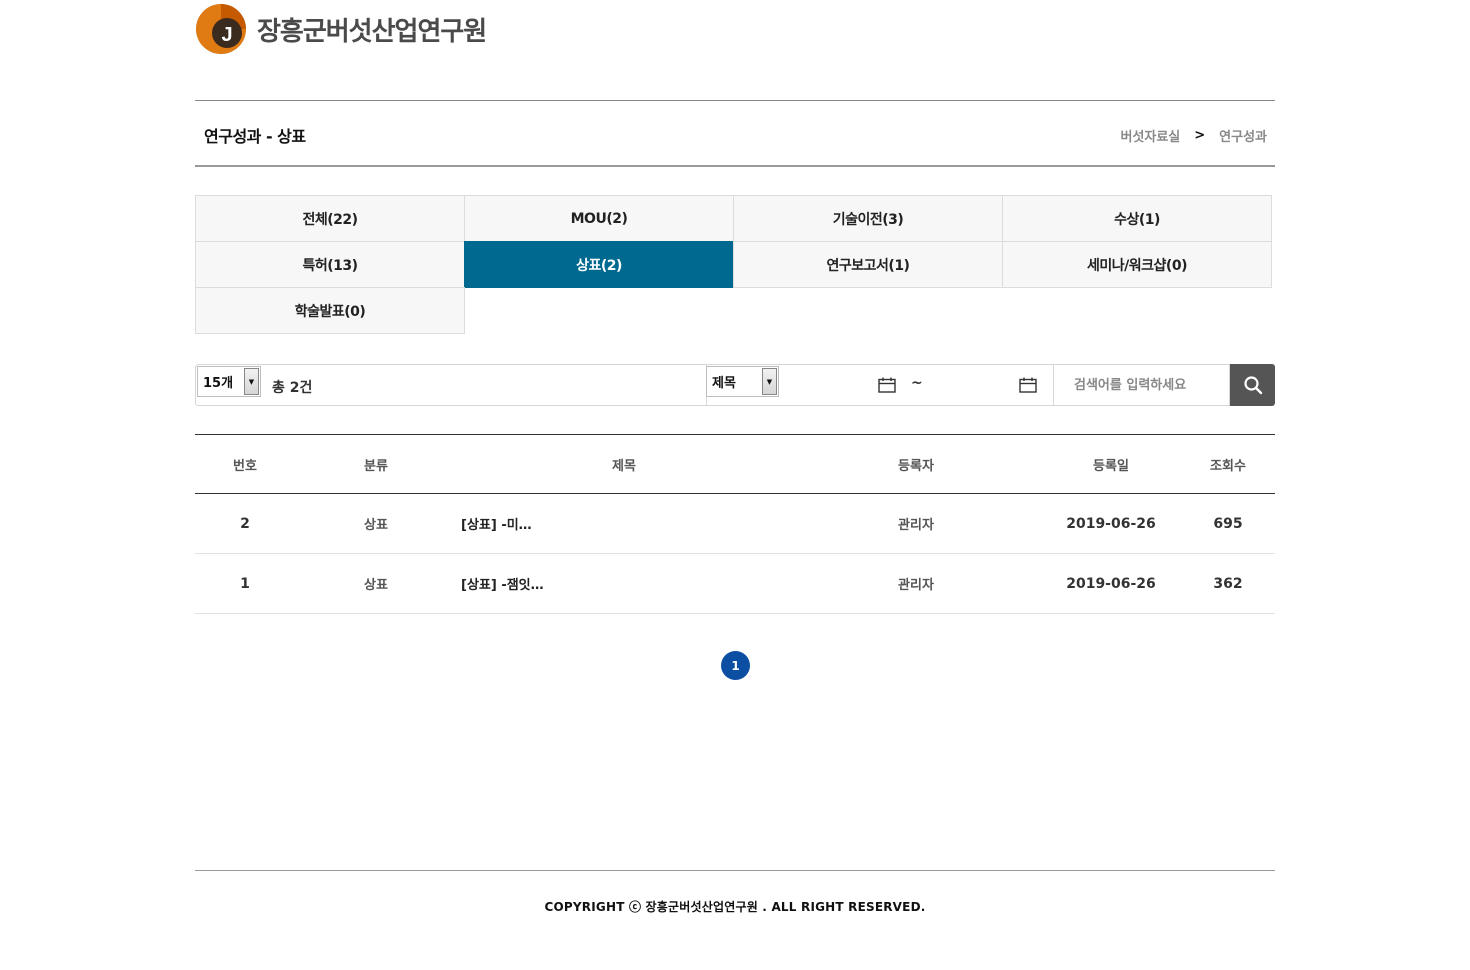  What do you see at coordinates (742, 381) in the screenshot?
I see `search-field-select: 제목 ▼` at bounding box center [742, 381].